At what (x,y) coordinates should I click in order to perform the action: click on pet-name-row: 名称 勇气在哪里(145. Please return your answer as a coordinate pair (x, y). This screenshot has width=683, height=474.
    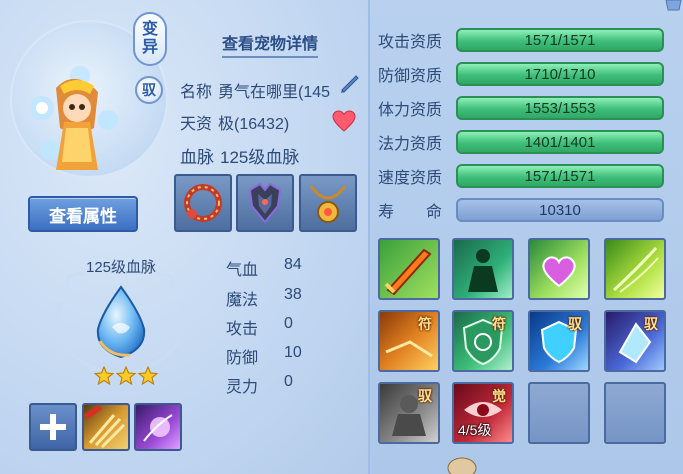
    Looking at the image, I should click on (255, 90).